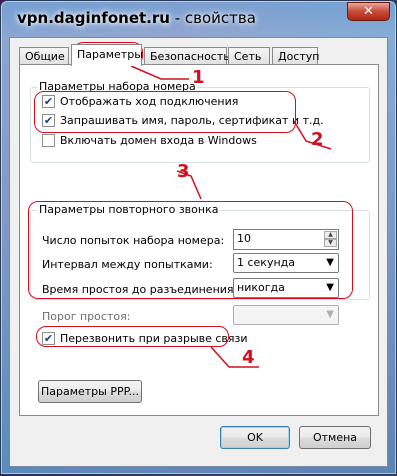 The width and height of the screenshot is (397, 476). What do you see at coordinates (317, 139) in the screenshot?
I see `annotation-number-2: 2` at bounding box center [317, 139].